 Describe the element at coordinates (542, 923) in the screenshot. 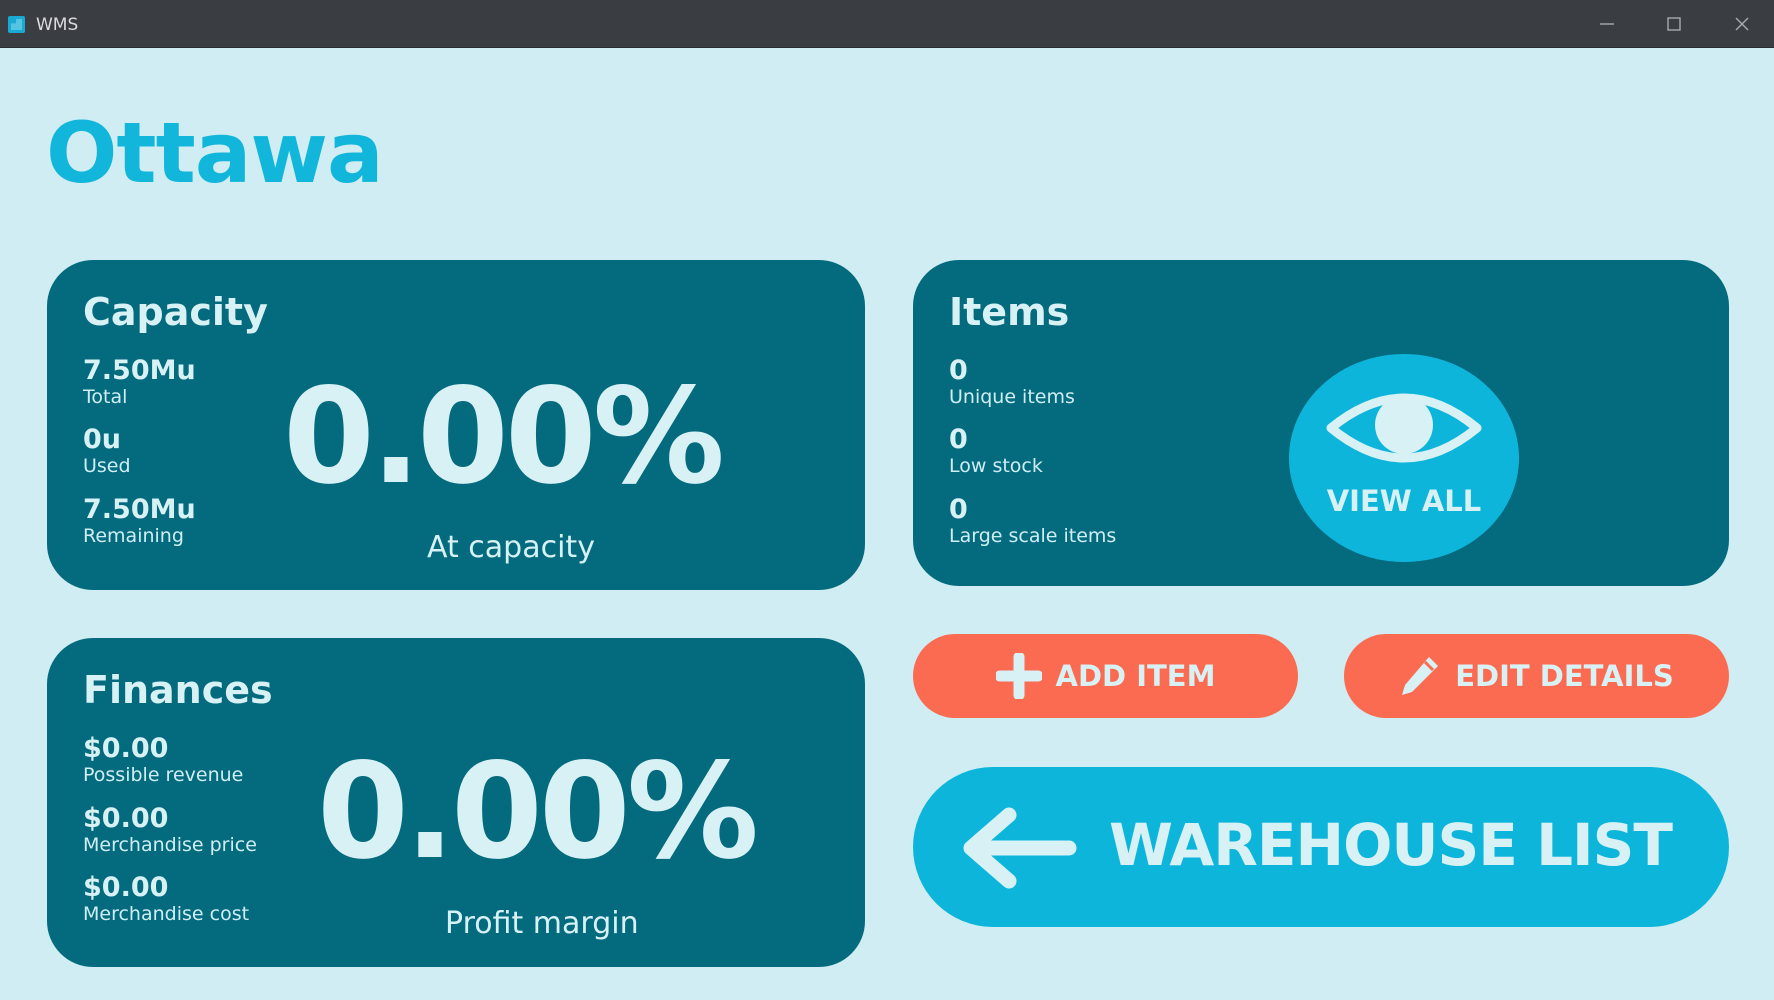

I see `profit-margin-label: Profit margin` at that location.